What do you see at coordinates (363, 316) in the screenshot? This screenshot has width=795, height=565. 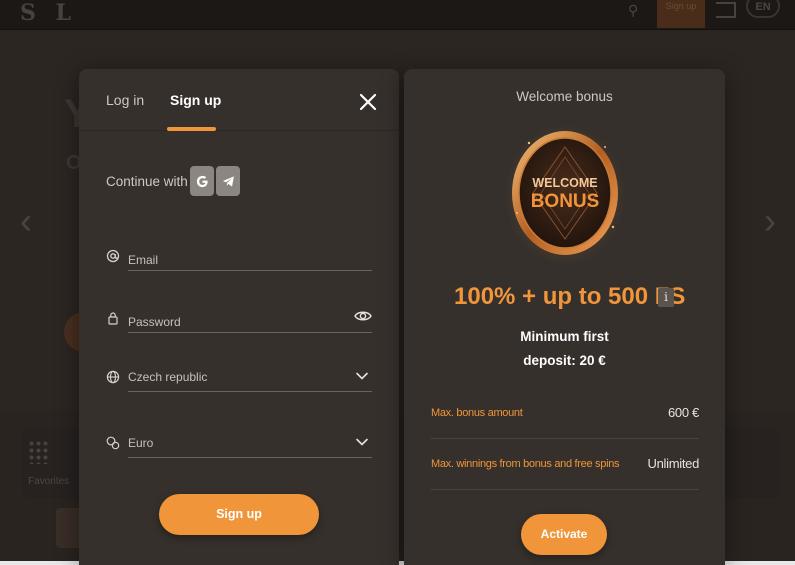 I see `eye-icon` at bounding box center [363, 316].